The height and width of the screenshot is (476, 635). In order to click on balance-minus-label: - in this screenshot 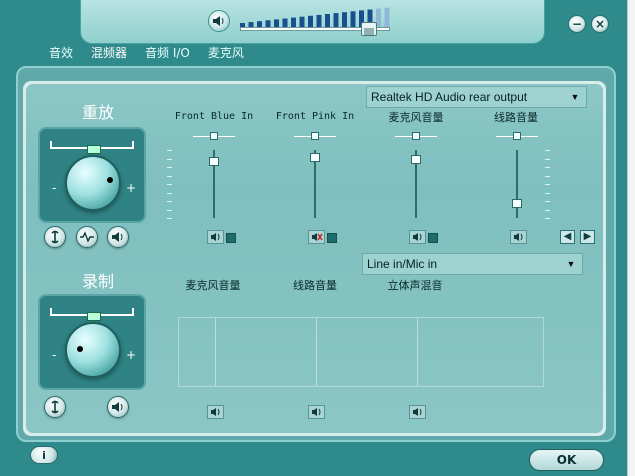, I will do `click(54, 188)`.